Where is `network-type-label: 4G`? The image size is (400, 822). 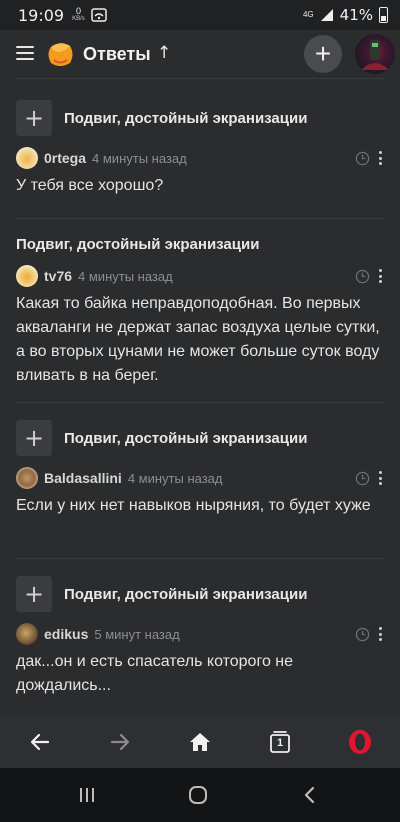 network-type-label: 4G is located at coordinates (308, 14).